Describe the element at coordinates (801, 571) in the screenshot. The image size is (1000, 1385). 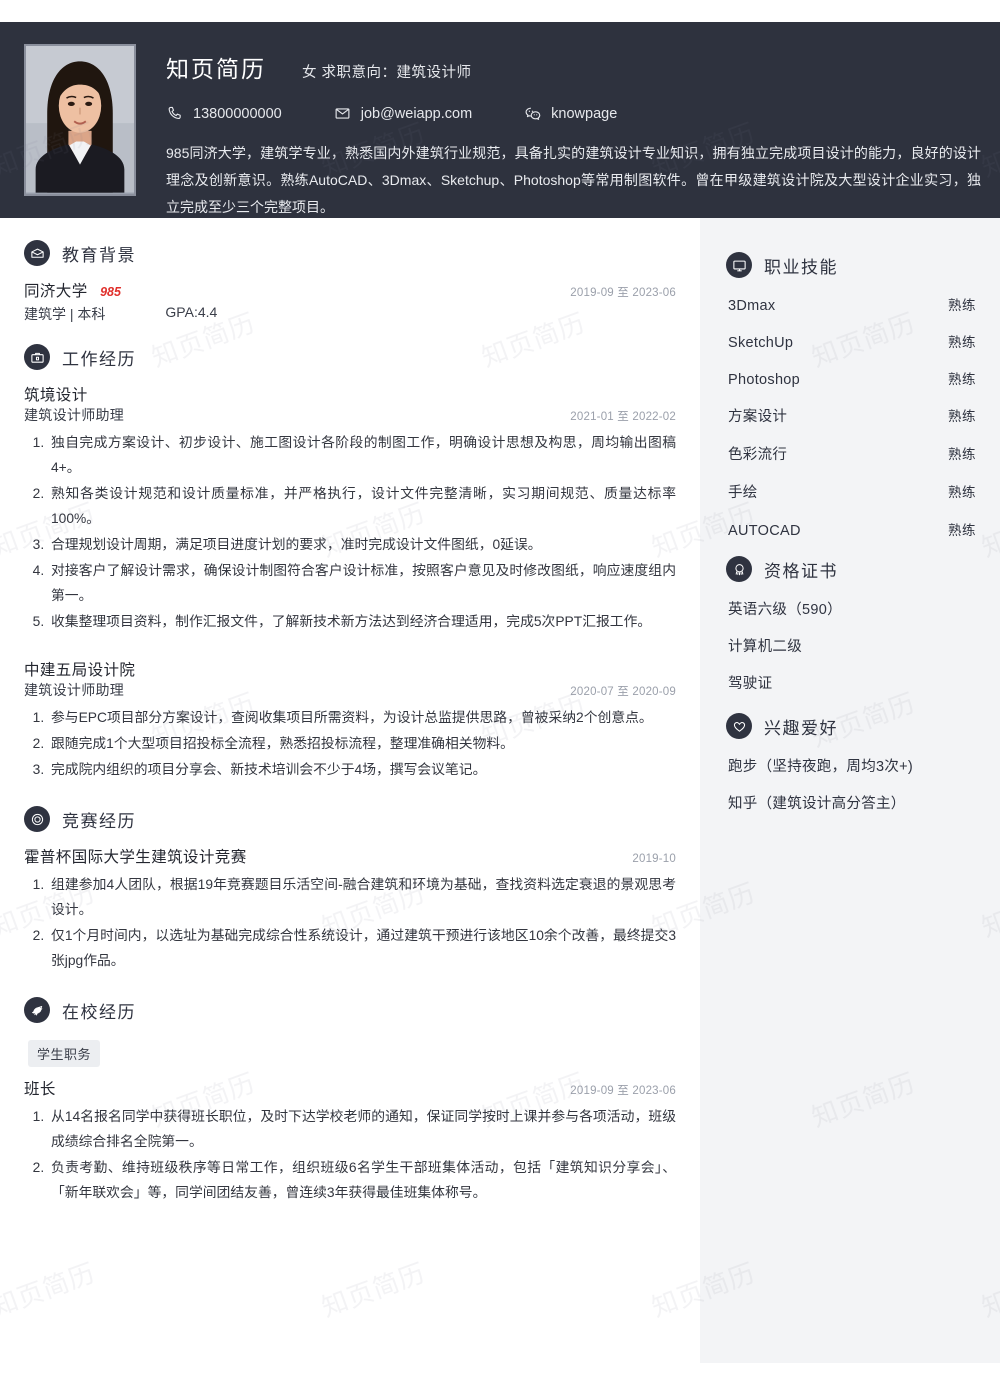
I see `certificates-title: 资格证书` at that location.